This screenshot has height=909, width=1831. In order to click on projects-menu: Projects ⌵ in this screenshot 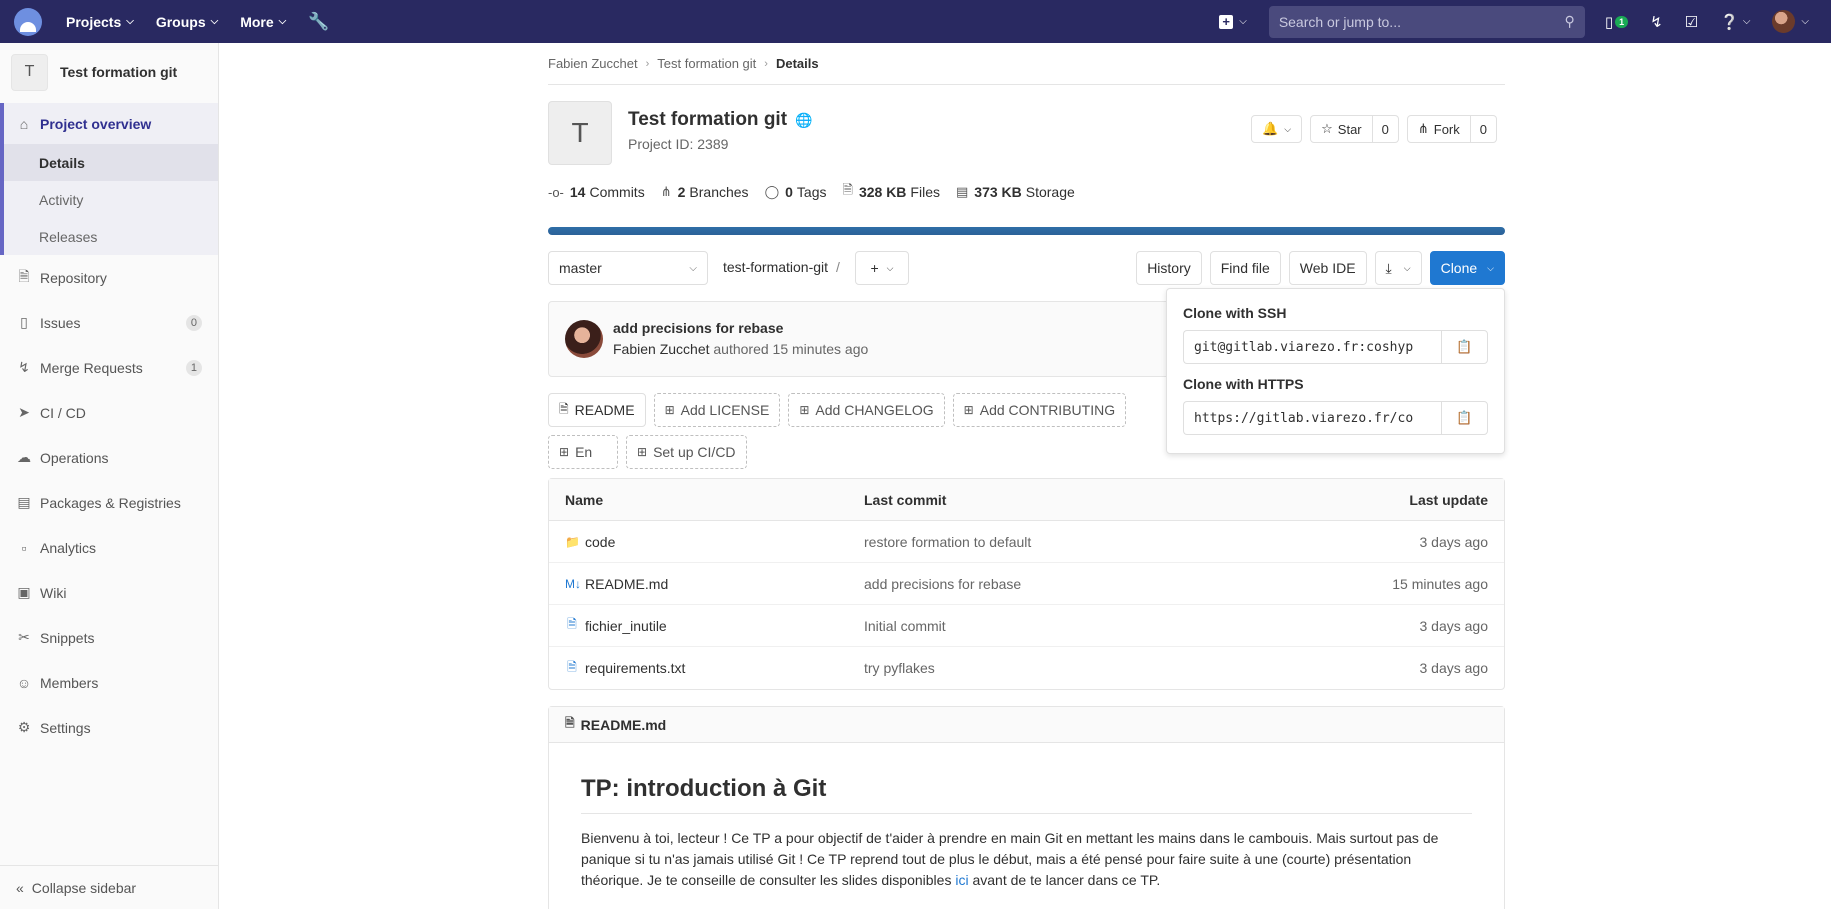, I will do `click(100, 22)`.